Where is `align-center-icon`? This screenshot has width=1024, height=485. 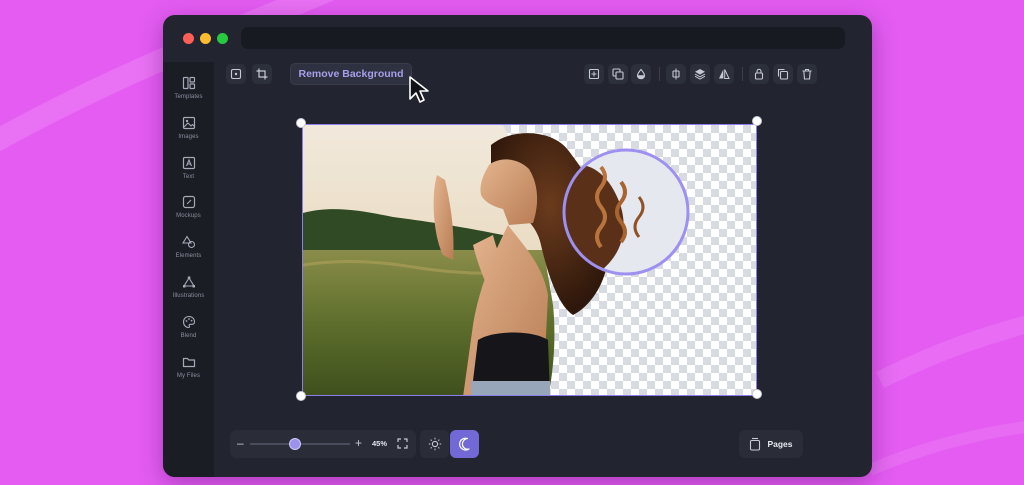 align-center-icon is located at coordinates (594, 74).